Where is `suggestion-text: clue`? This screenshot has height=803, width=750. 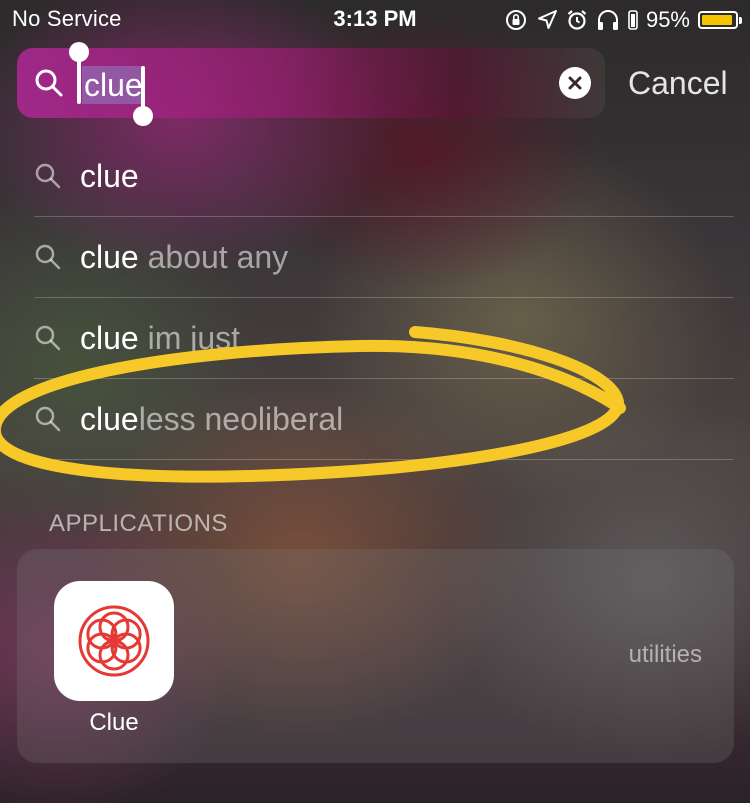
suggestion-text: clue is located at coordinates (109, 176).